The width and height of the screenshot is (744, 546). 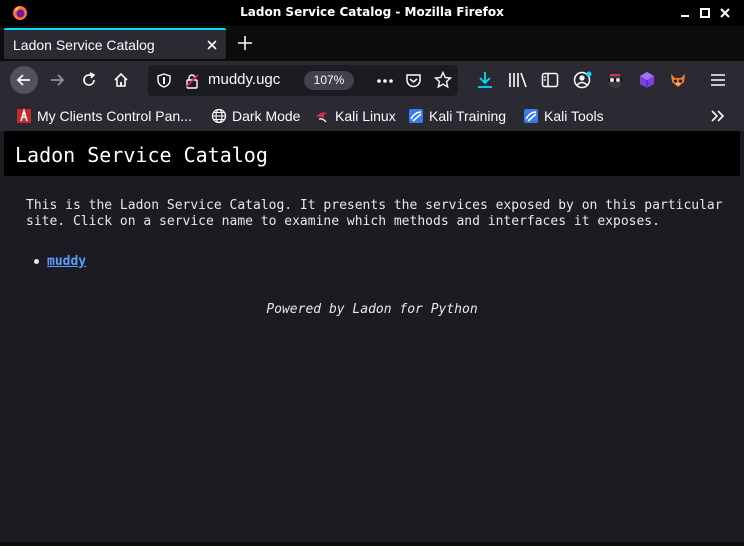 What do you see at coordinates (329, 80) in the screenshot?
I see `zoom-level-badge: 107%` at bounding box center [329, 80].